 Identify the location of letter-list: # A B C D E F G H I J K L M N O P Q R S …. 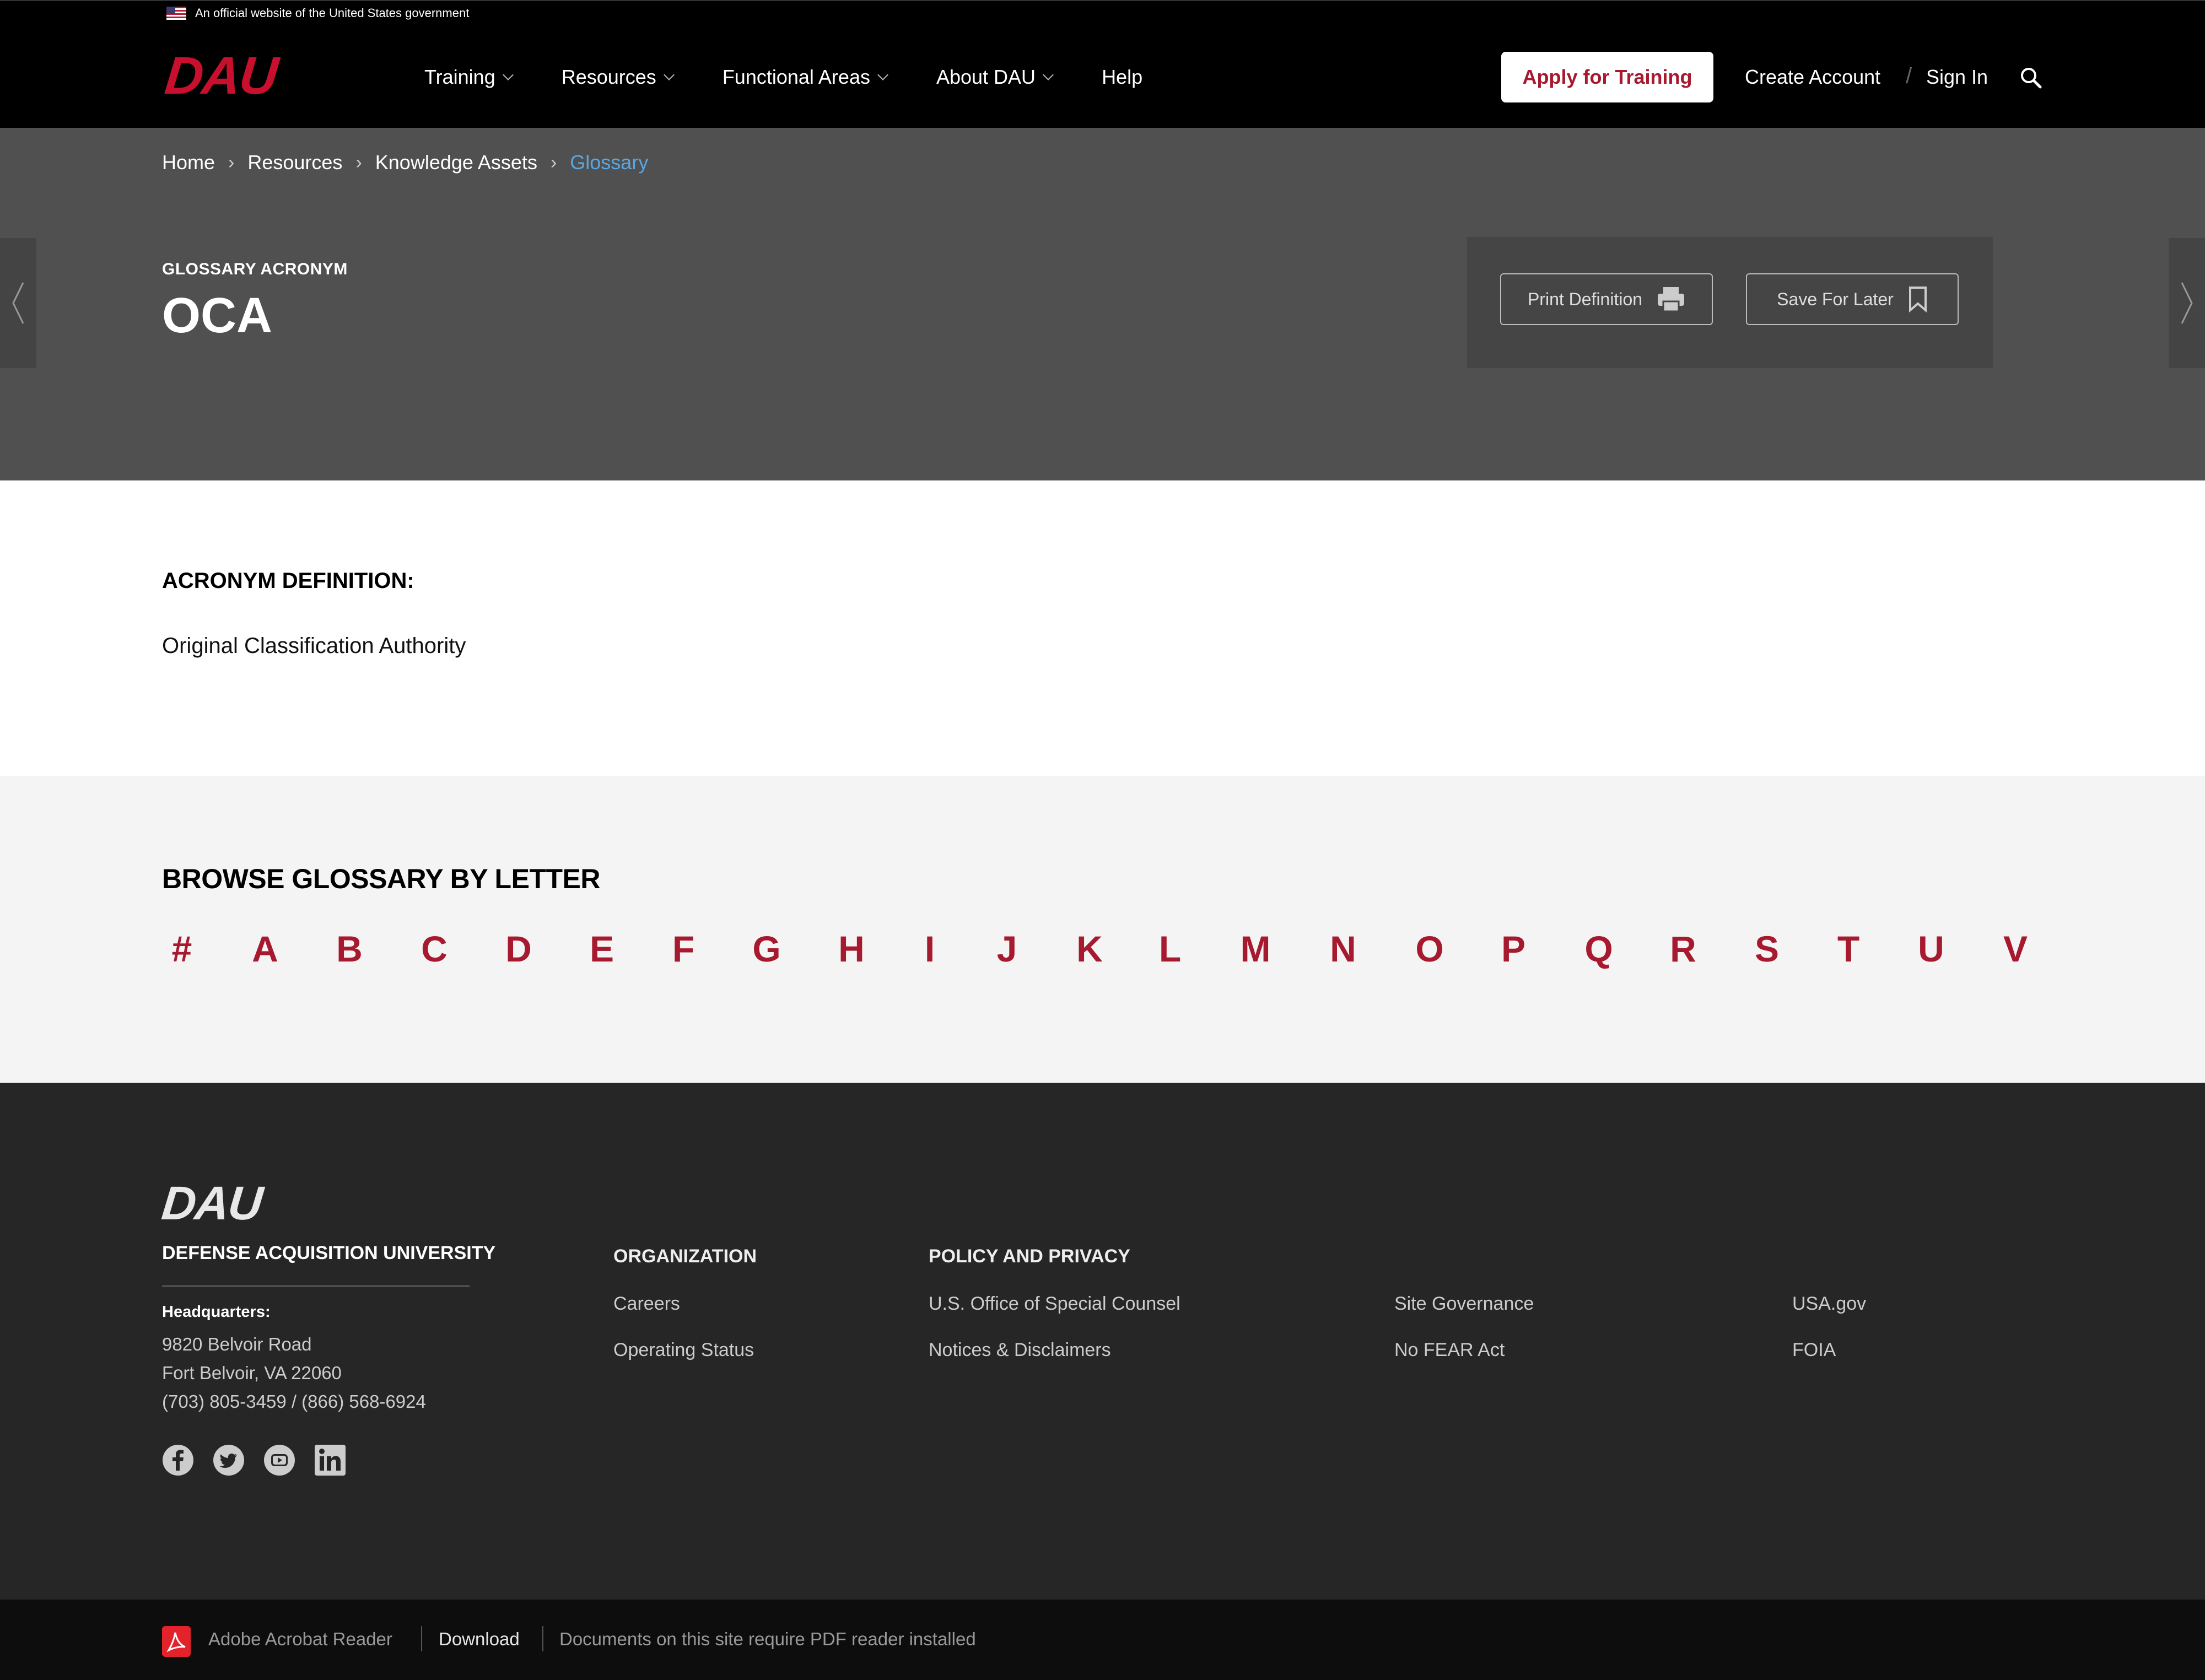
(1099, 955).